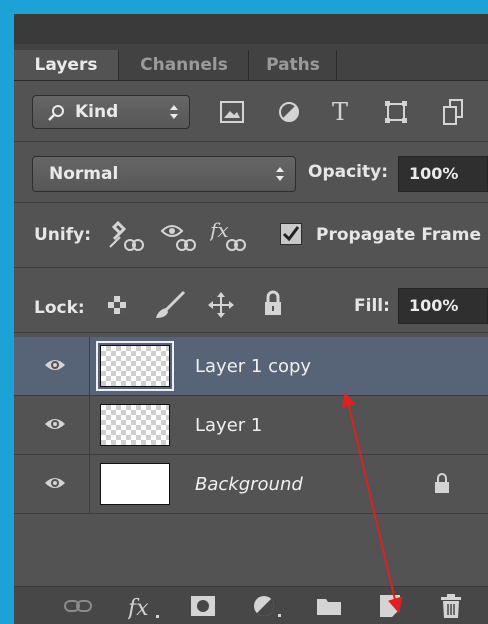 This screenshot has width=488, height=624. I want to click on lock-icon, so click(442, 483).